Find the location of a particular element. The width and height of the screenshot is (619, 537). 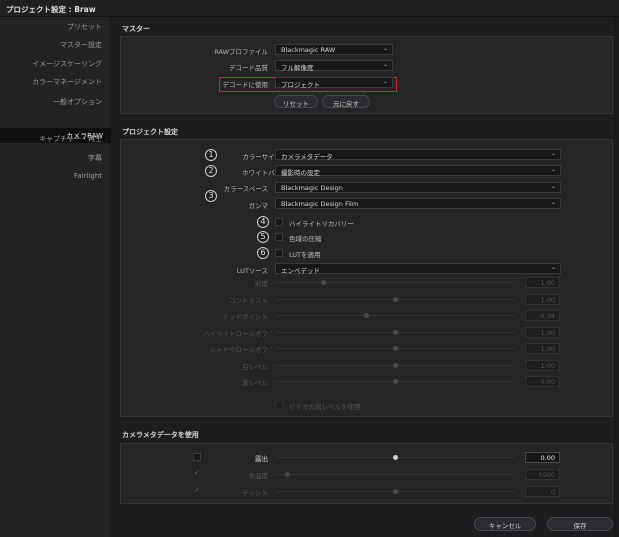

apply-lut-label: LUTを適用 is located at coordinates (305, 255).